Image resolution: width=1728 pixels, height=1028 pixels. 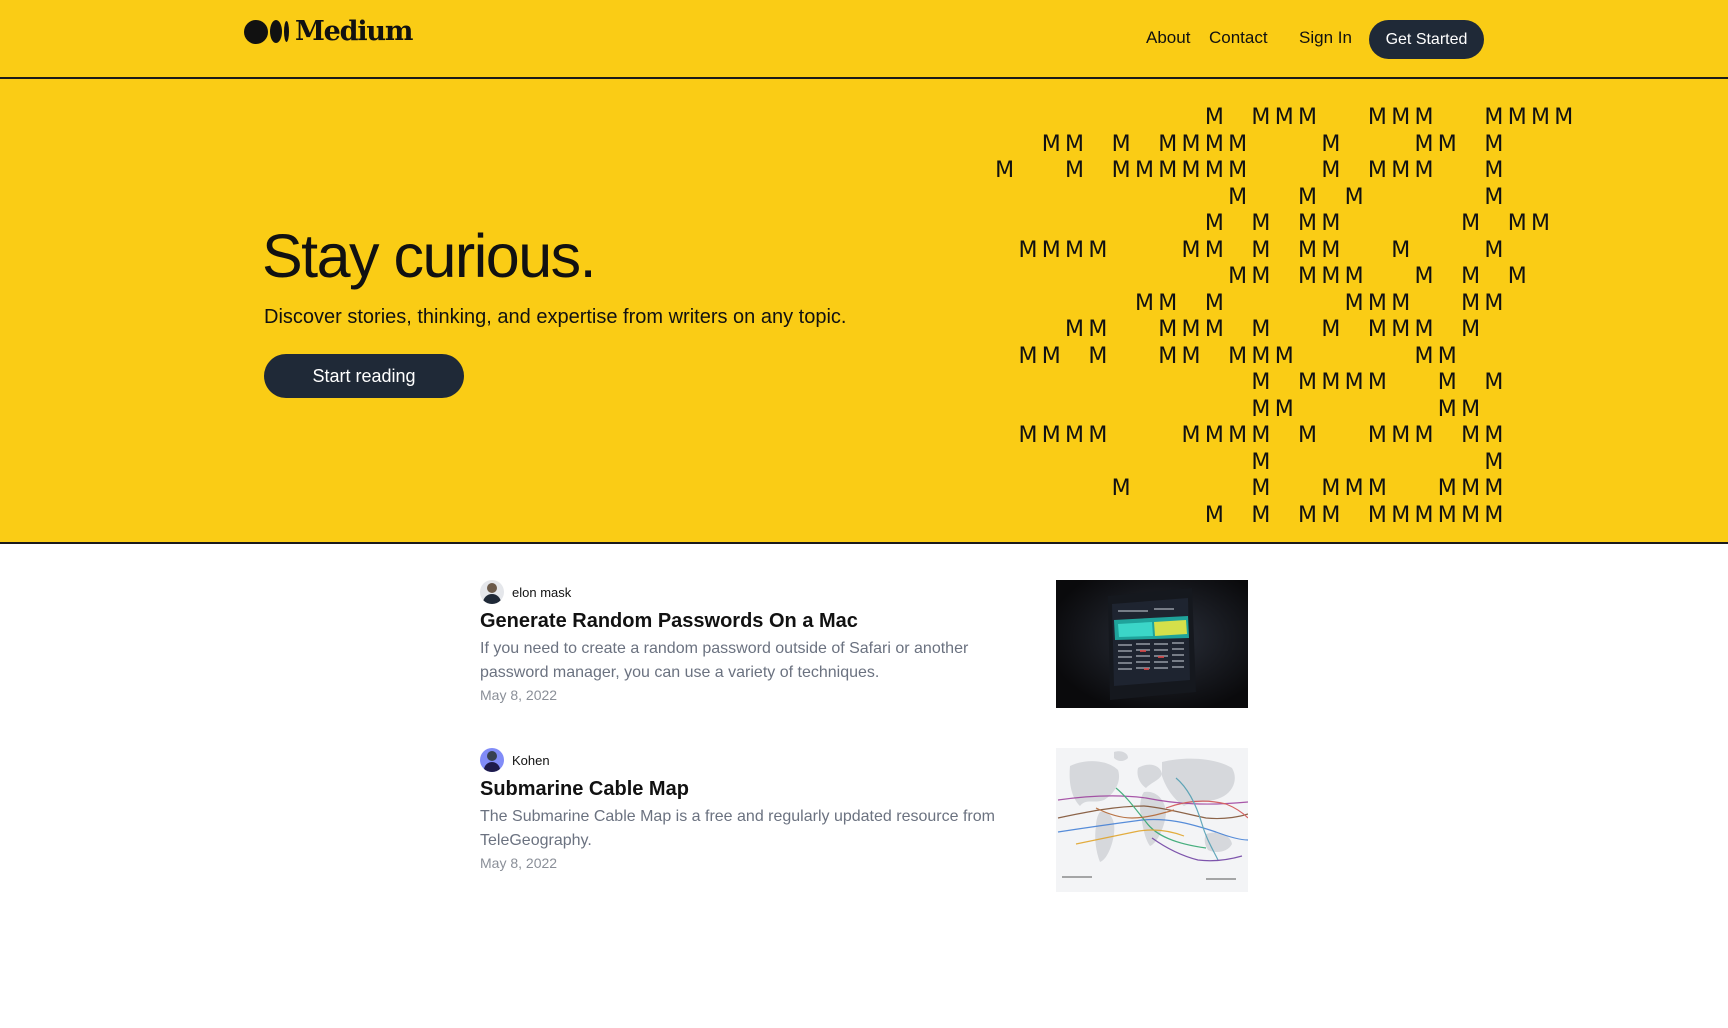 I want to click on pattern-row: M M MM MMMMMM, so click(x=1354, y=515).